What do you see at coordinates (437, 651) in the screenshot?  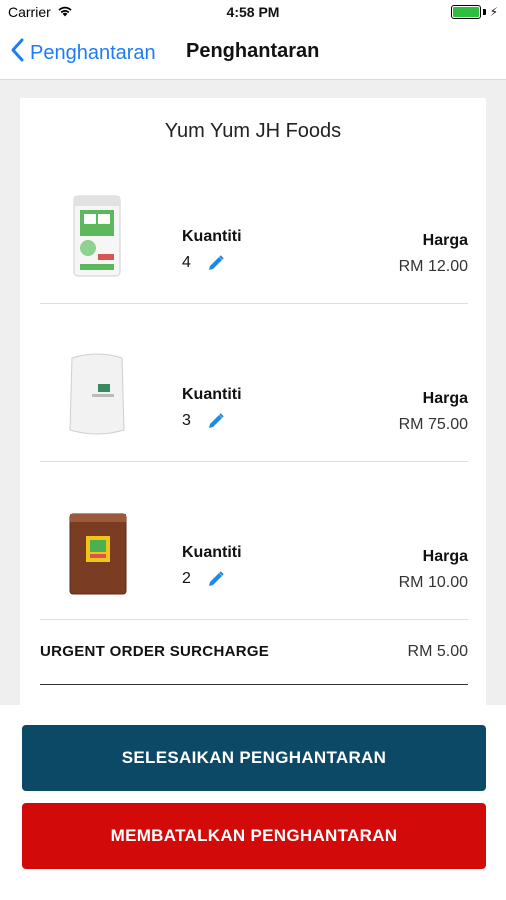 I see `surcharge-value: RM 5.00` at bounding box center [437, 651].